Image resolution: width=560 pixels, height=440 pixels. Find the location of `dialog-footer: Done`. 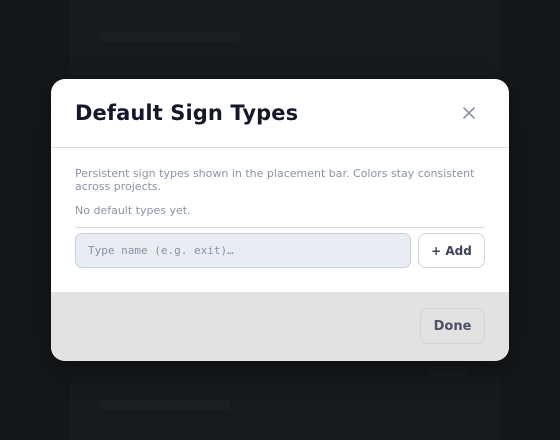

dialog-footer: Done is located at coordinates (280, 326).